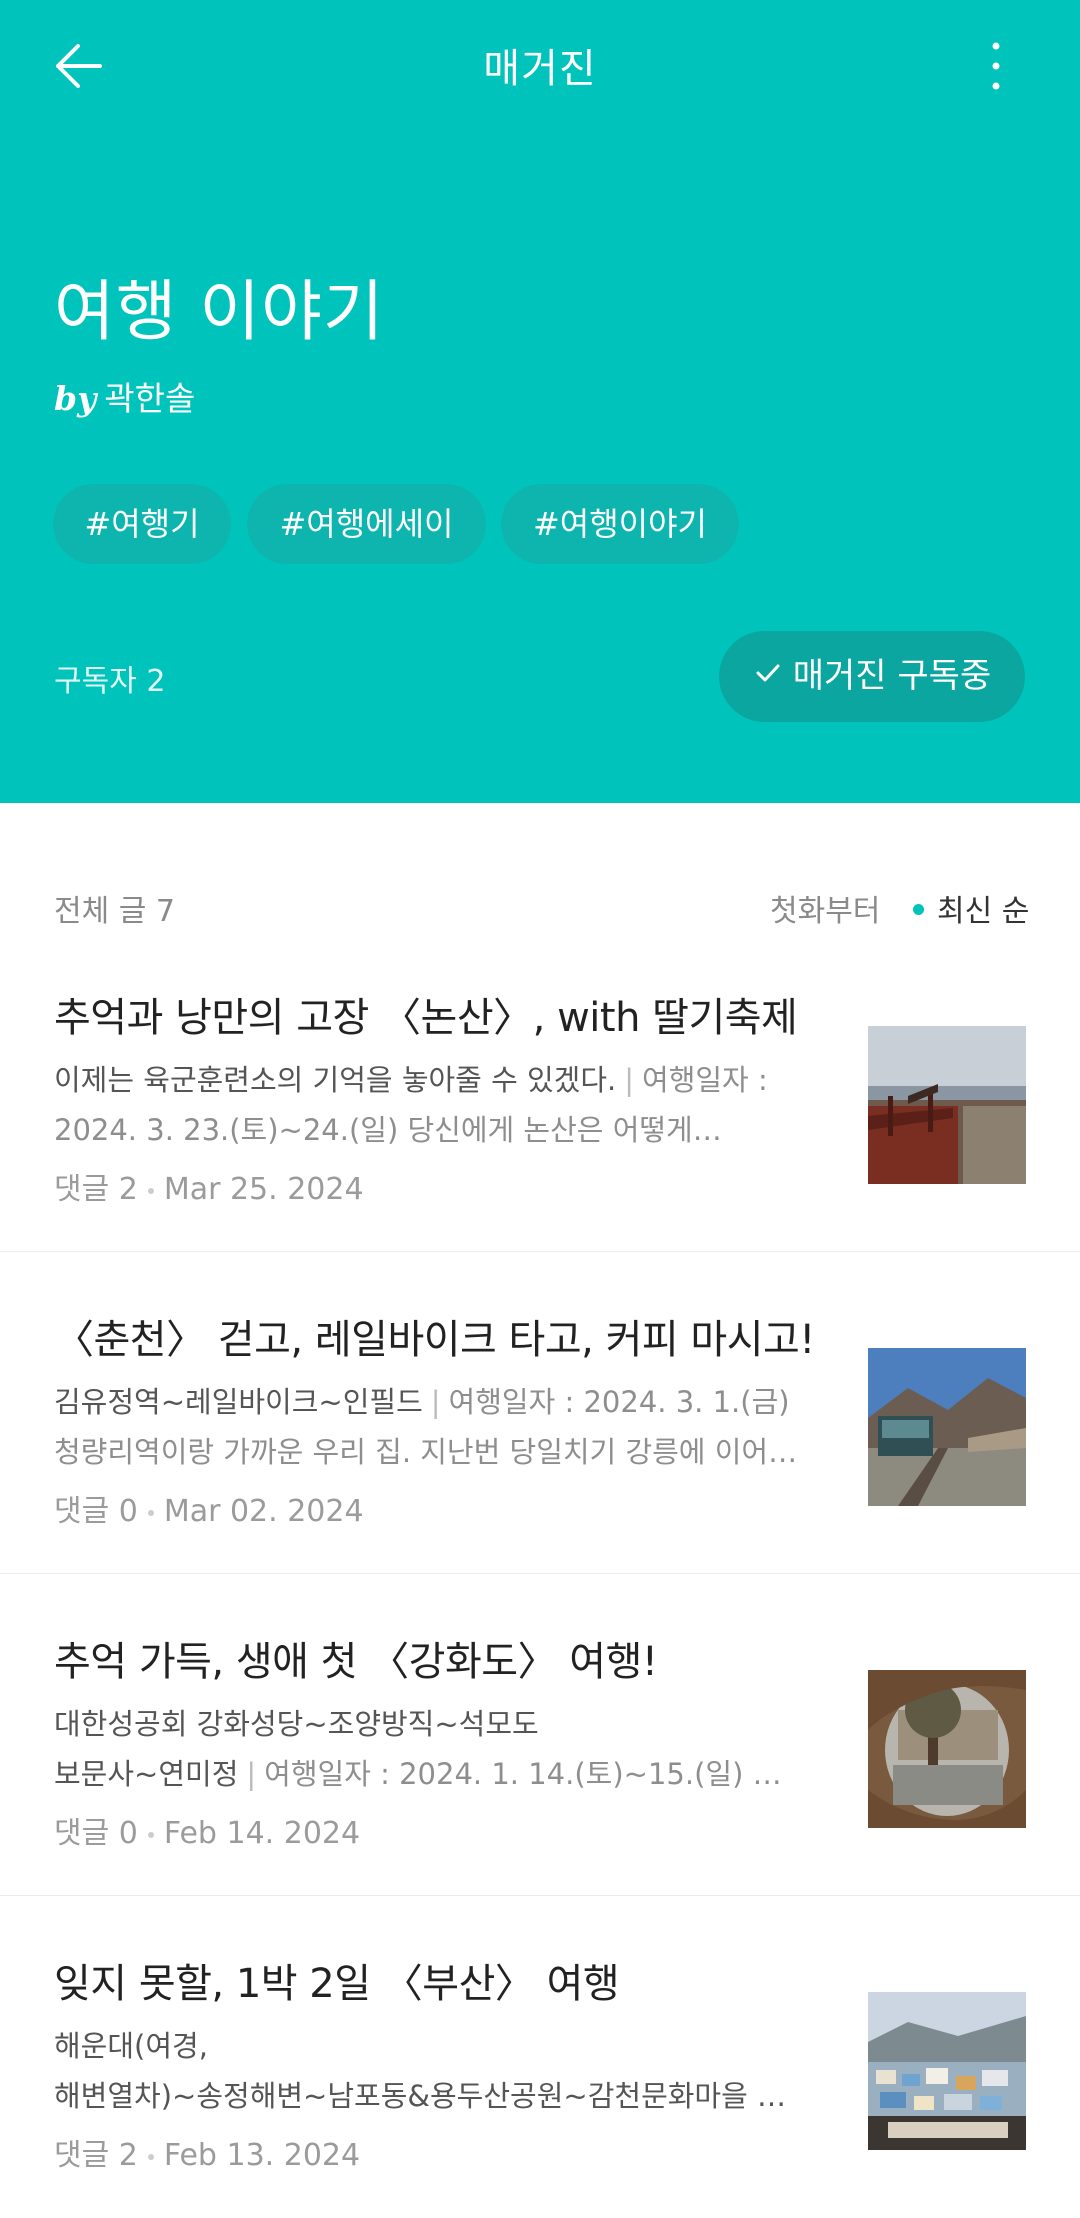  Describe the element at coordinates (131, 2046) in the screenshot. I see `article-lead: 해운대(여경,` at that location.